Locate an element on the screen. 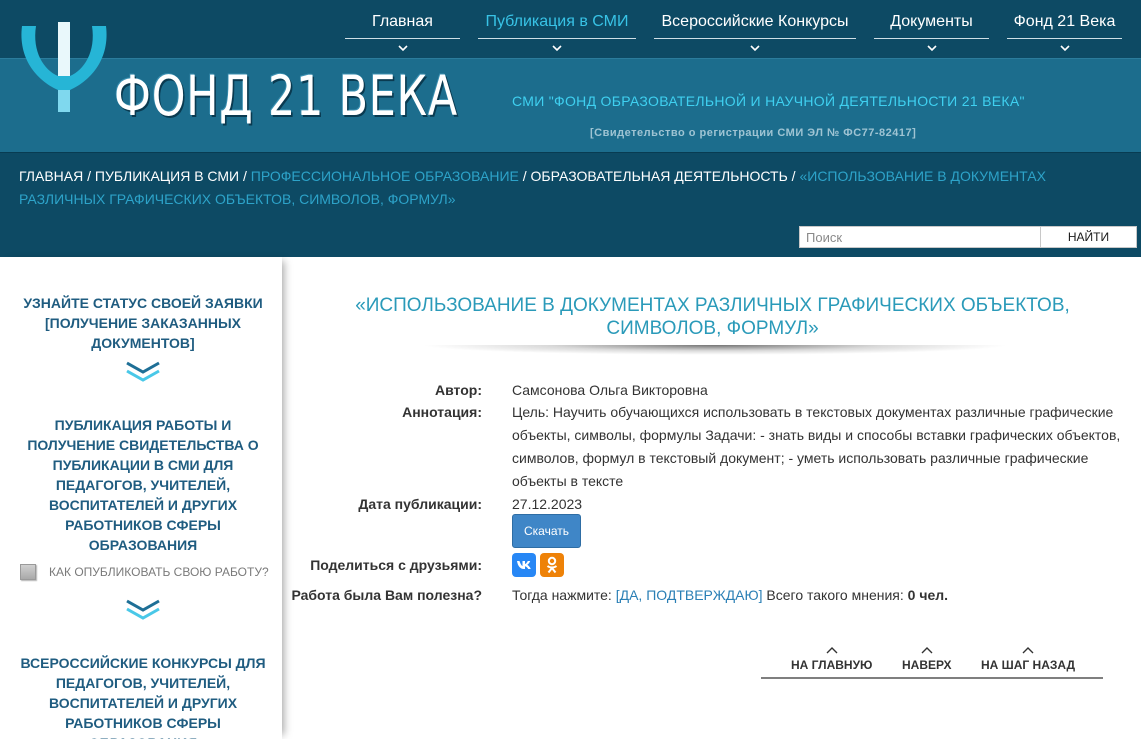 The image size is (1141, 739). breadcrumb-edu-activity: ОБРАЗОВАТЕЛЬНАЯ ДЕЯТЕЛЬНОСТЬ is located at coordinates (659, 176).